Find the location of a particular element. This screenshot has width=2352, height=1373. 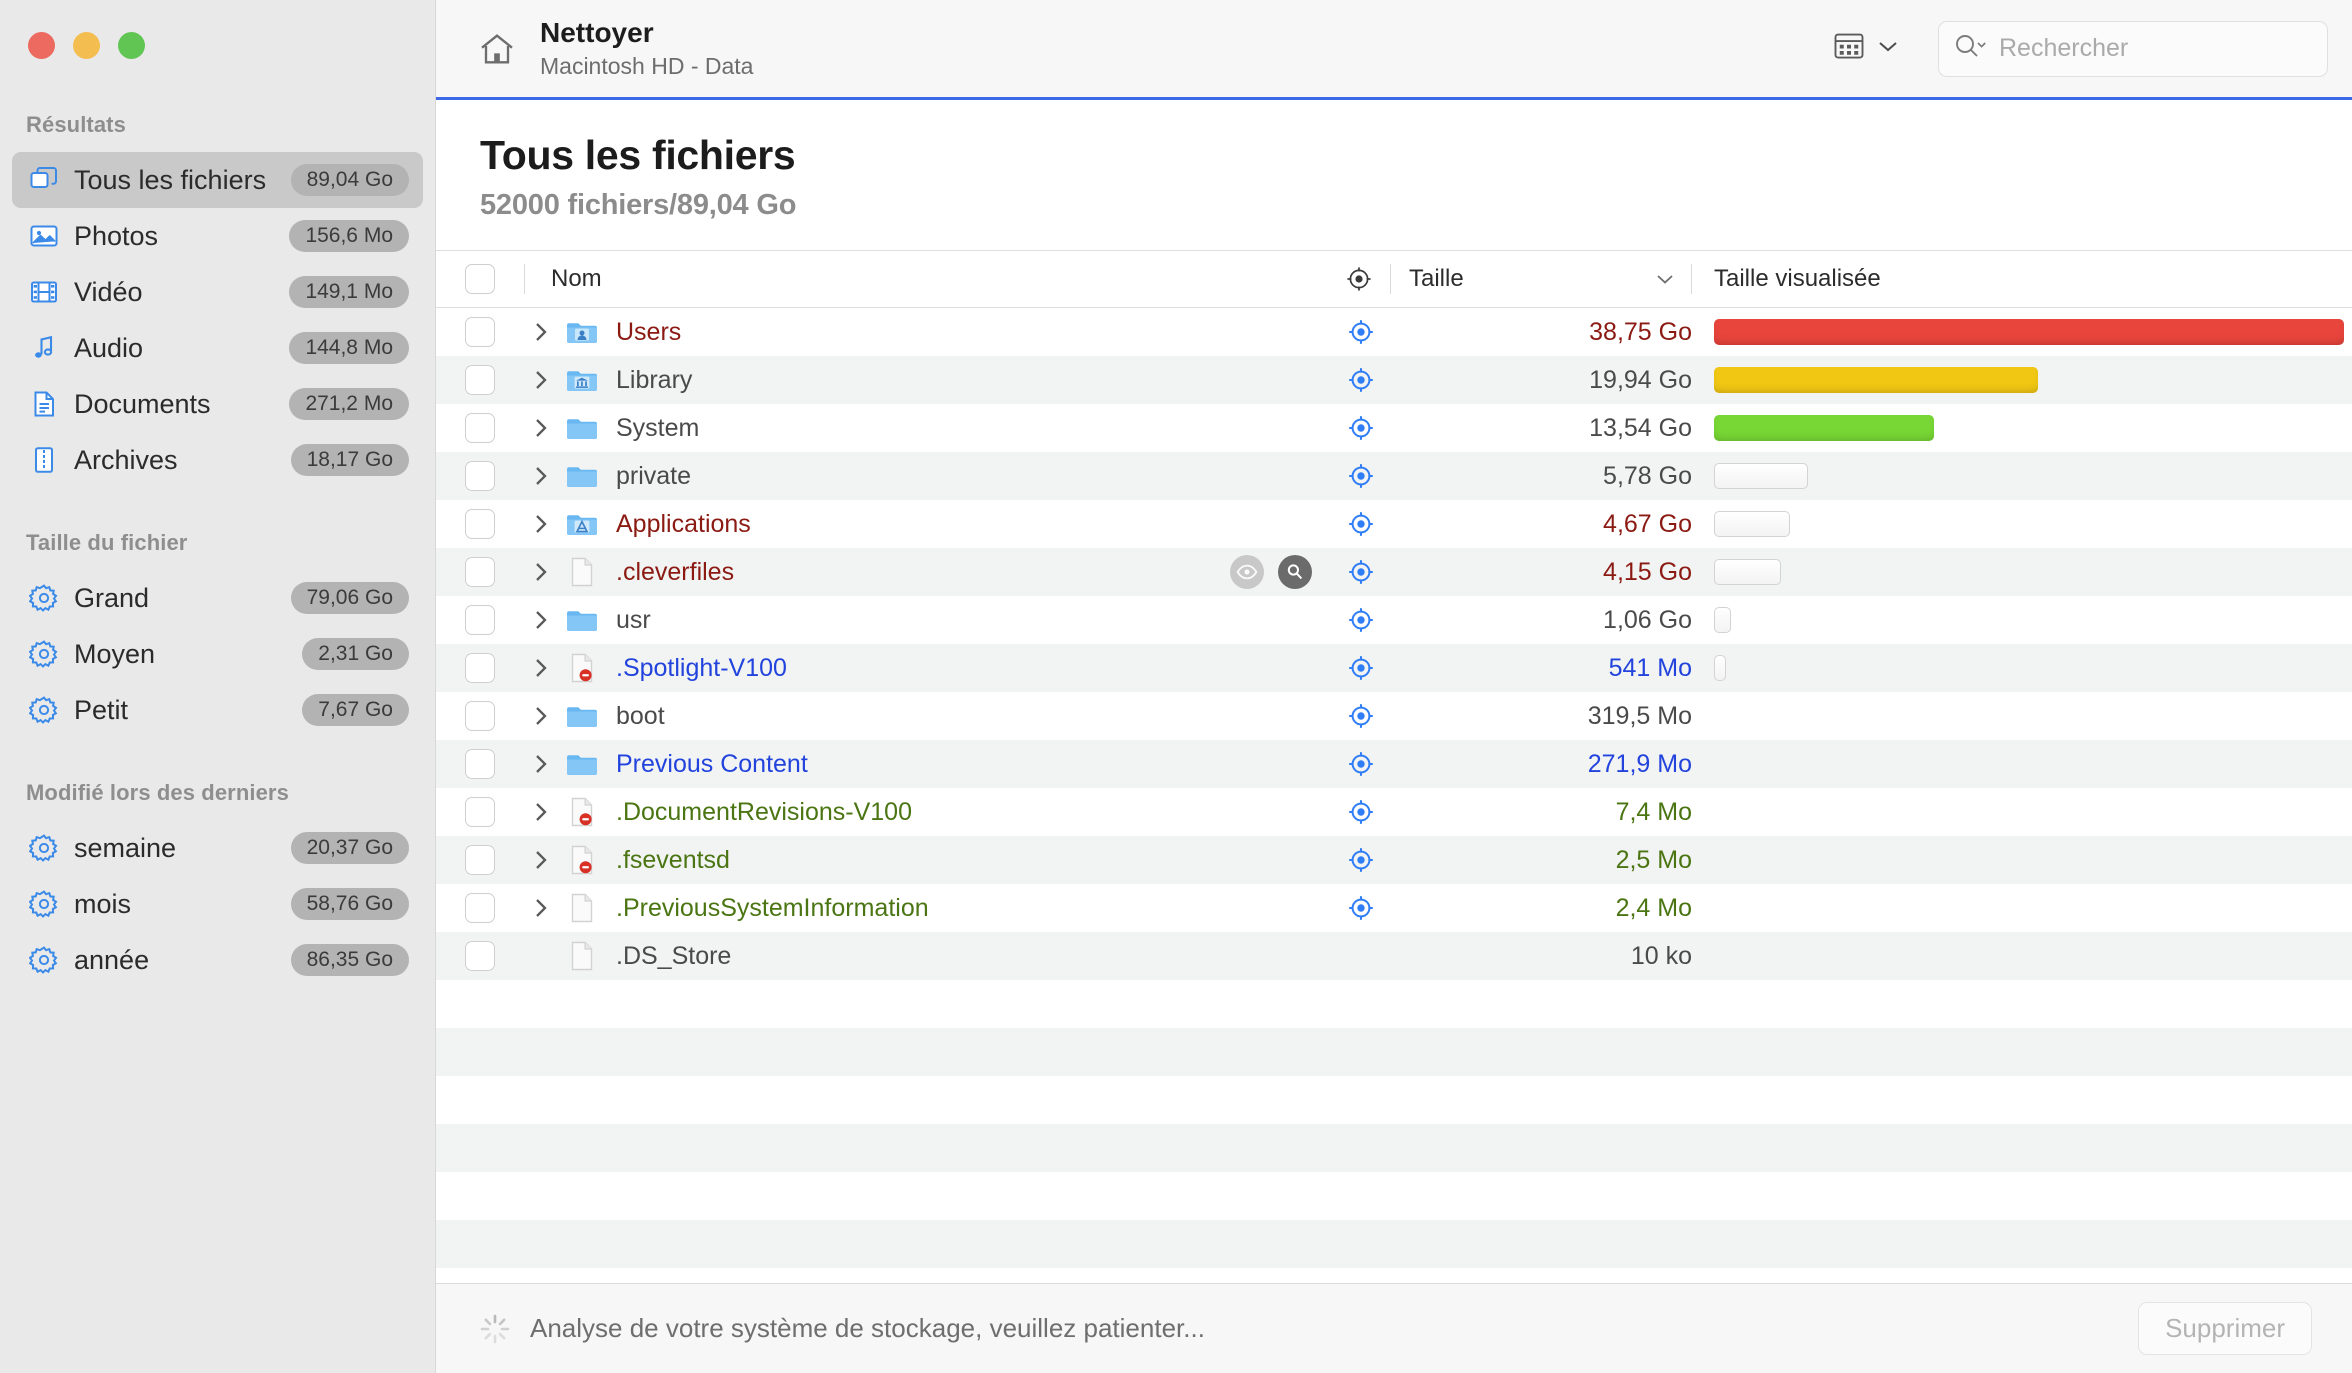

sidebar-item-documents: Documents 271,2 Mo is located at coordinates (217, 404).